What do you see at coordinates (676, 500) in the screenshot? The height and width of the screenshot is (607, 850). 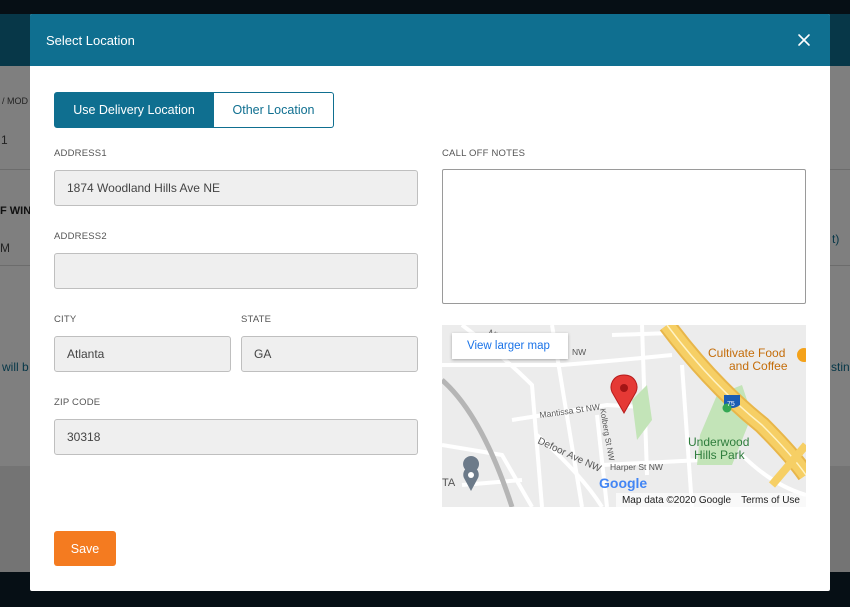 I see `map-attribution: Map data ©2020 Google` at bounding box center [676, 500].